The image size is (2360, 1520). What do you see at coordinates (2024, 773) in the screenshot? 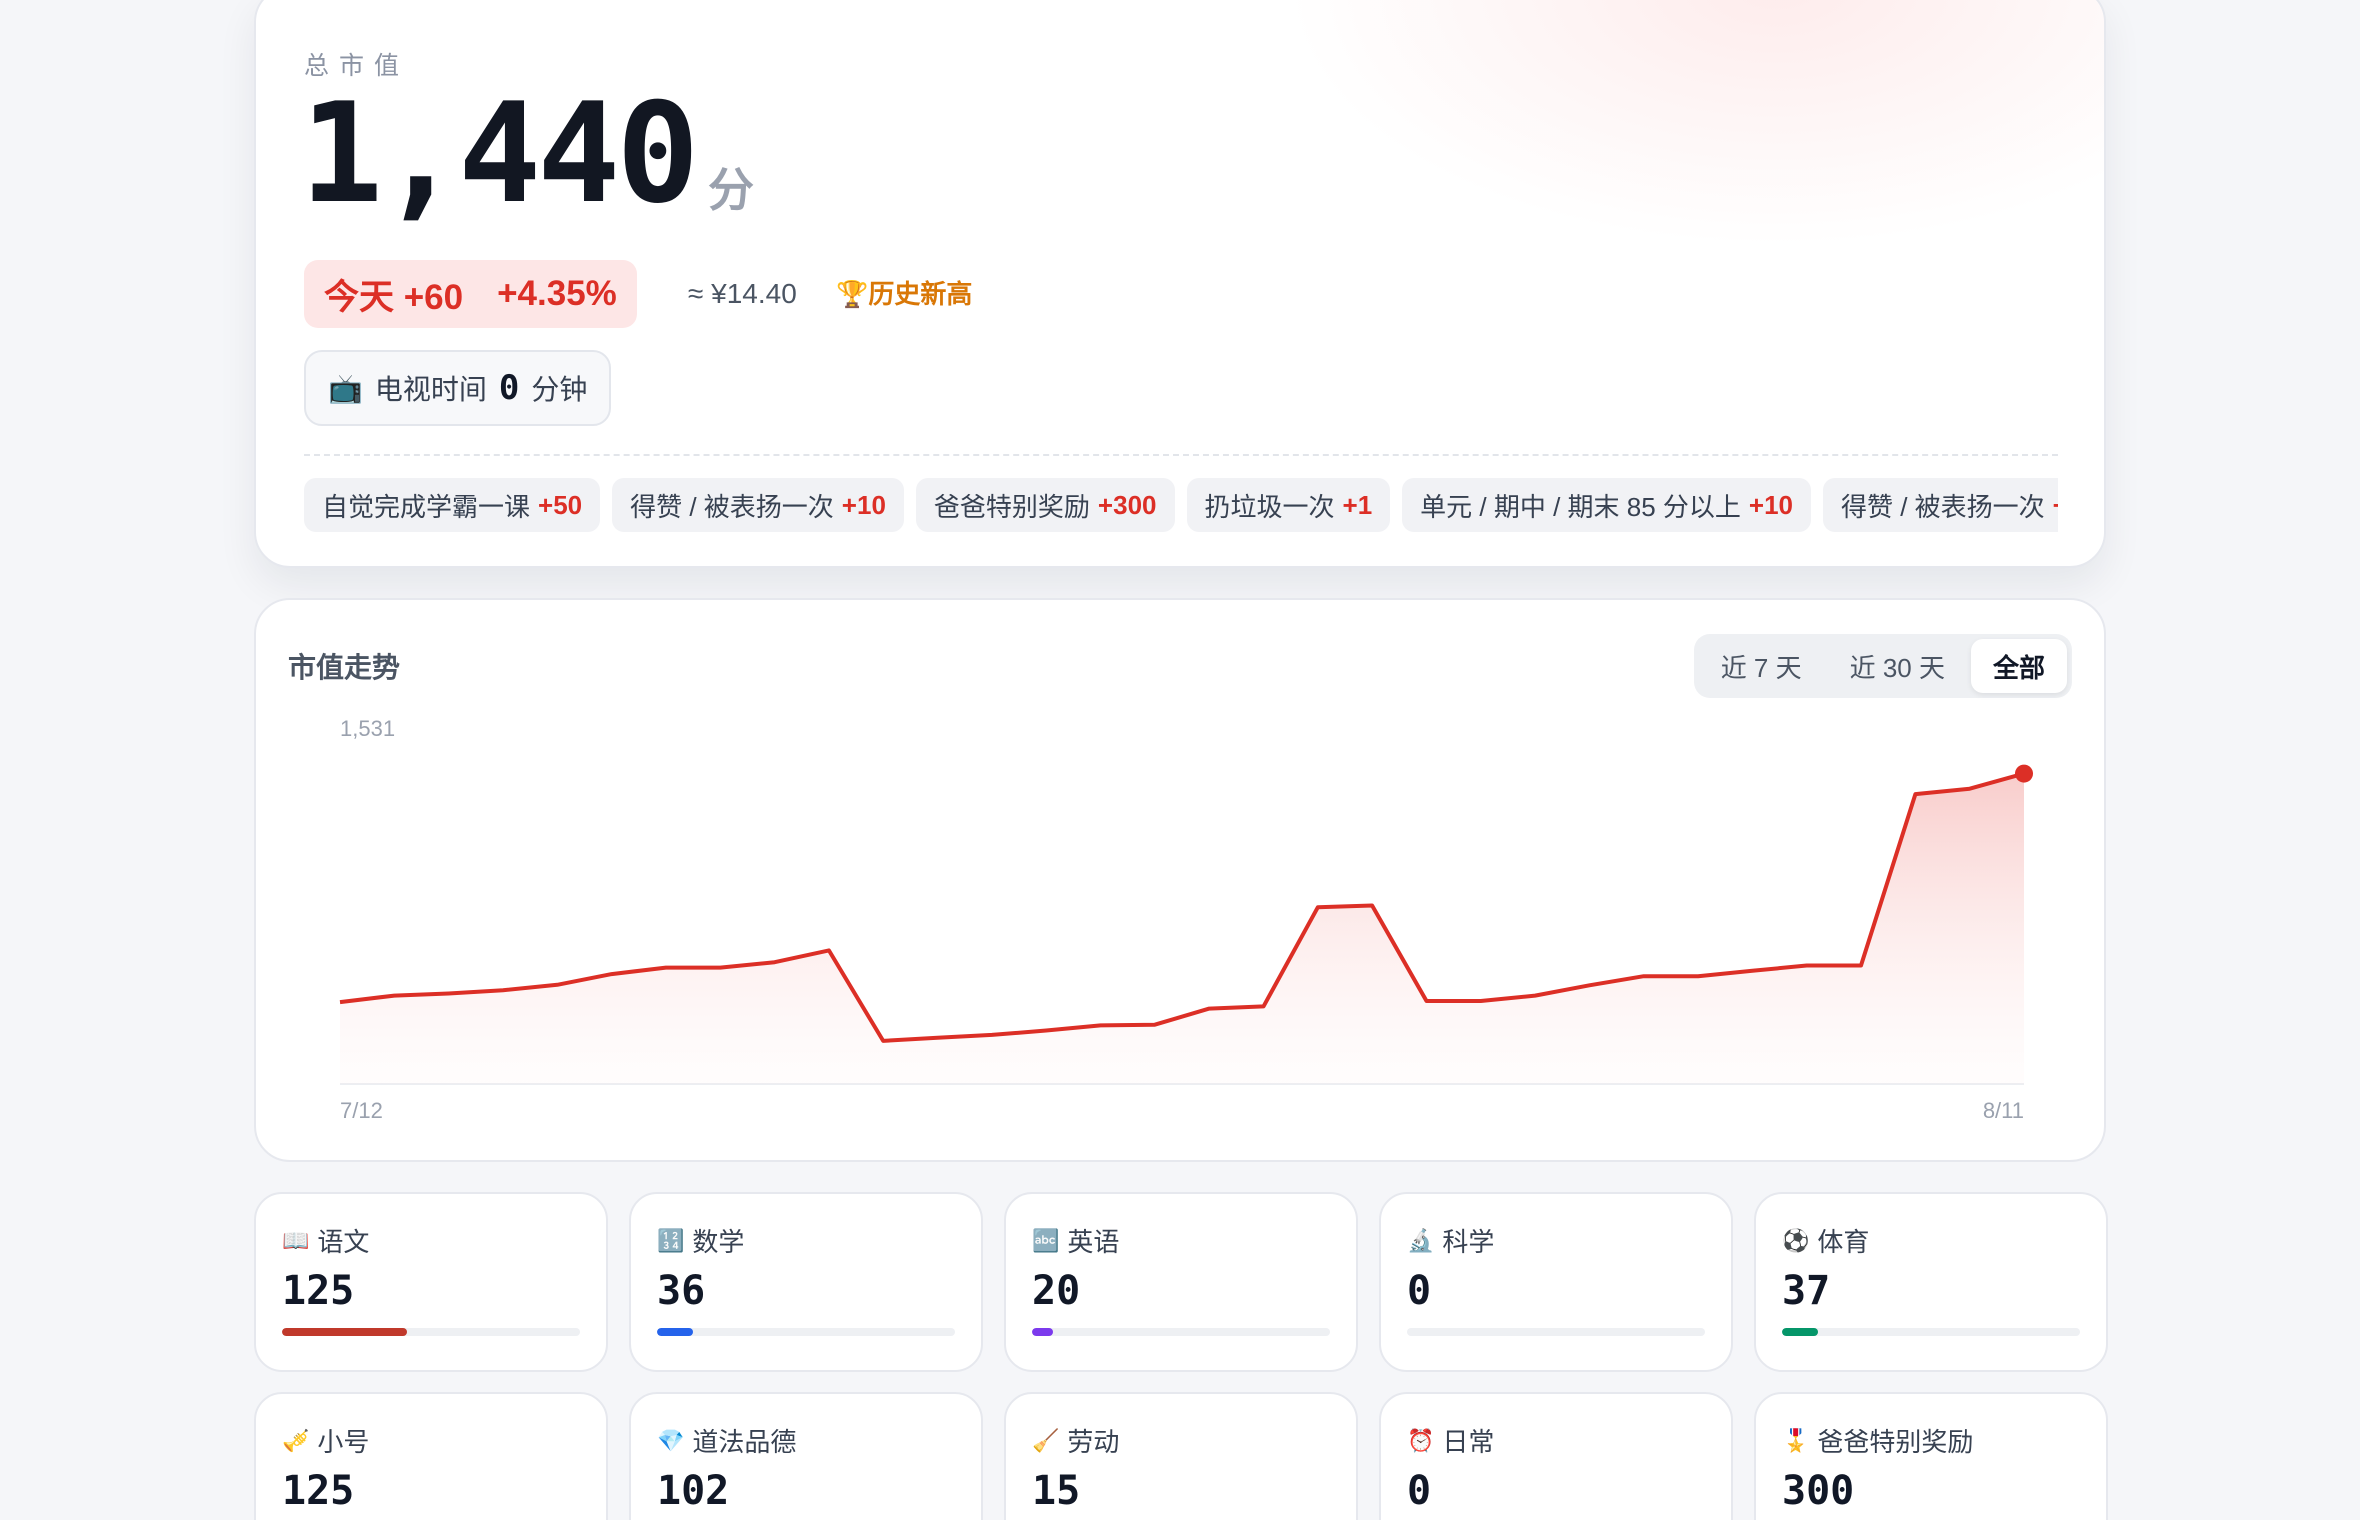
I see `latest-point-marker` at bounding box center [2024, 773].